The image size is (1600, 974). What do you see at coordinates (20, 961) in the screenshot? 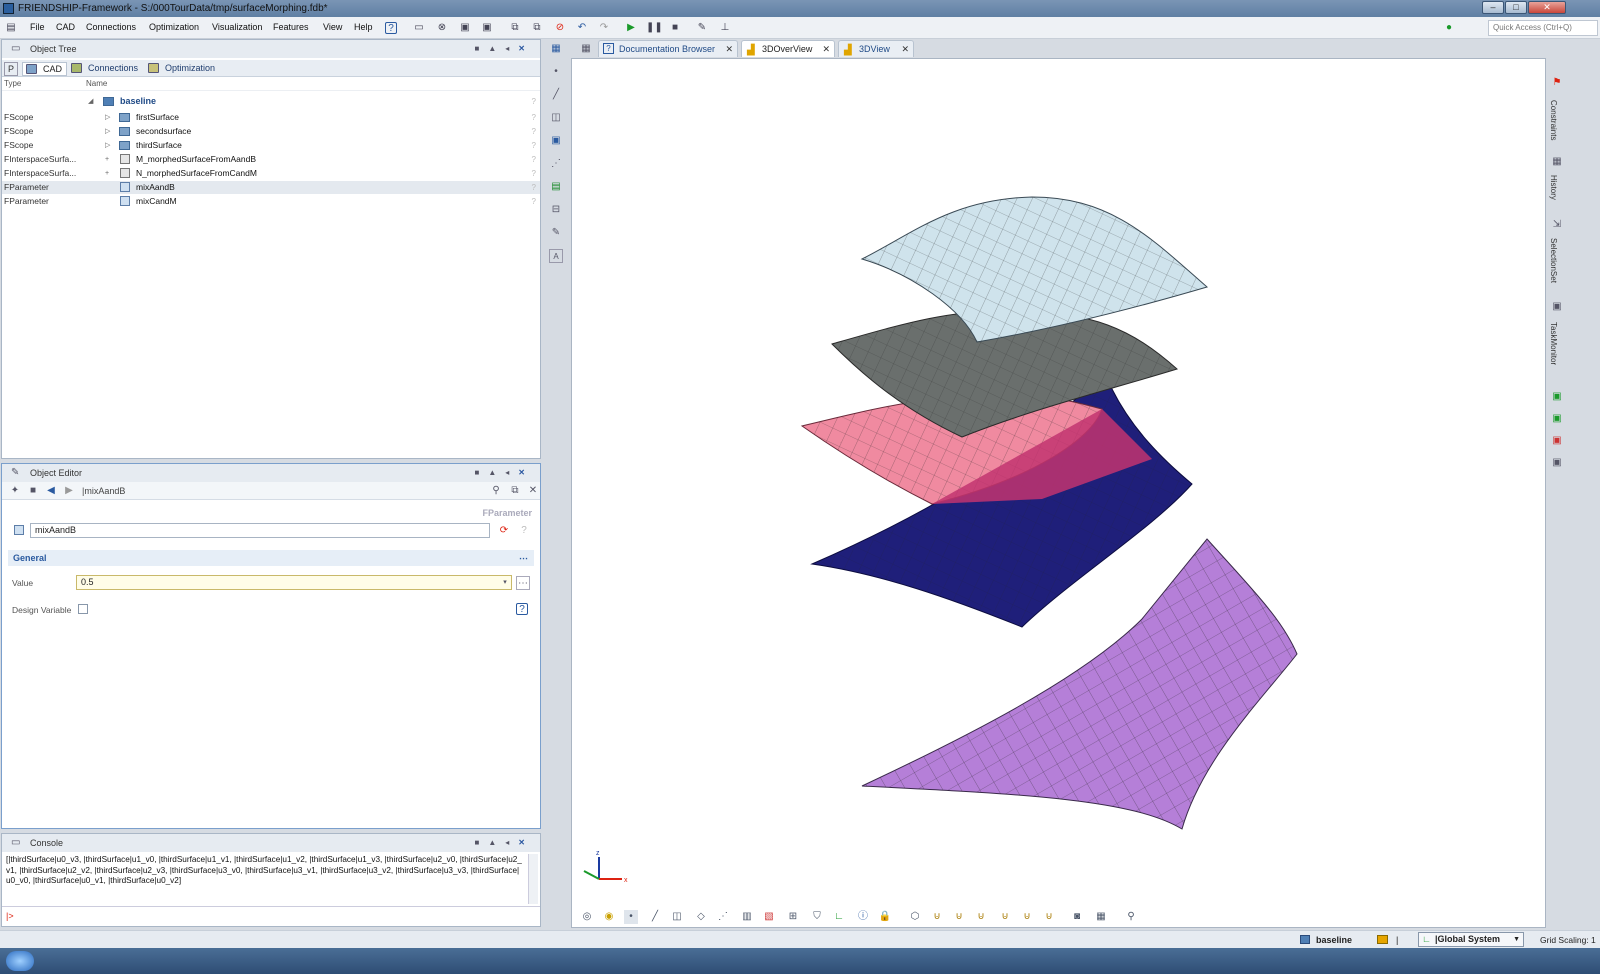
I see `start-button` at bounding box center [20, 961].